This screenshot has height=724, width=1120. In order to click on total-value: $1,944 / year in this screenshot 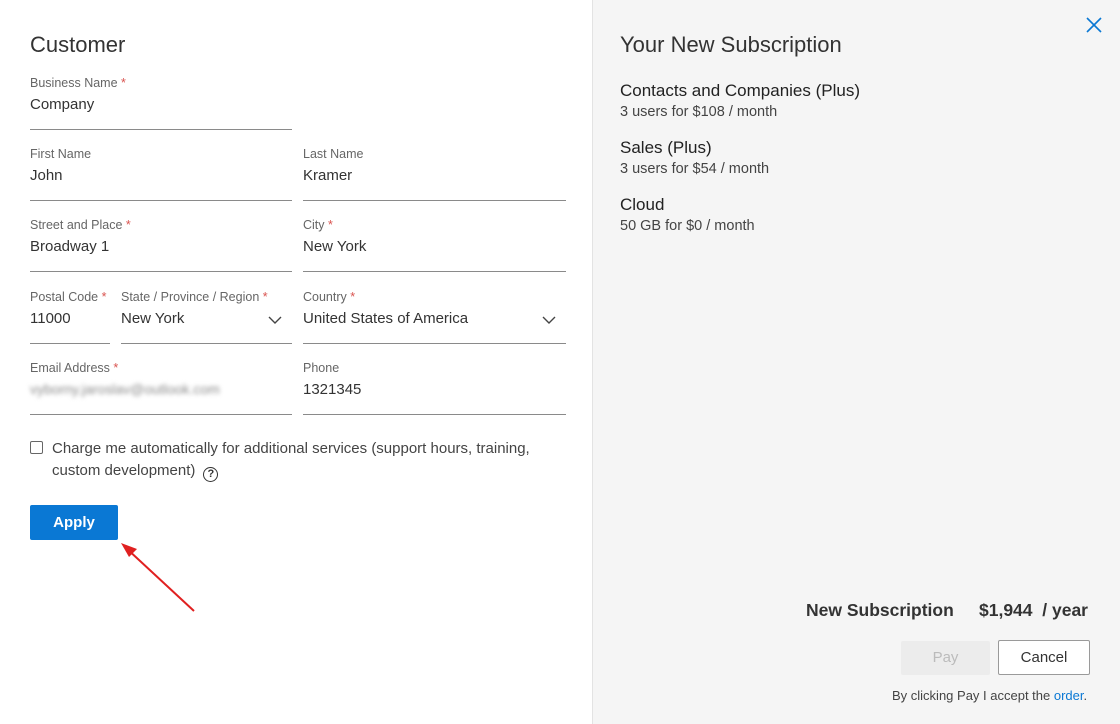, I will do `click(1033, 610)`.